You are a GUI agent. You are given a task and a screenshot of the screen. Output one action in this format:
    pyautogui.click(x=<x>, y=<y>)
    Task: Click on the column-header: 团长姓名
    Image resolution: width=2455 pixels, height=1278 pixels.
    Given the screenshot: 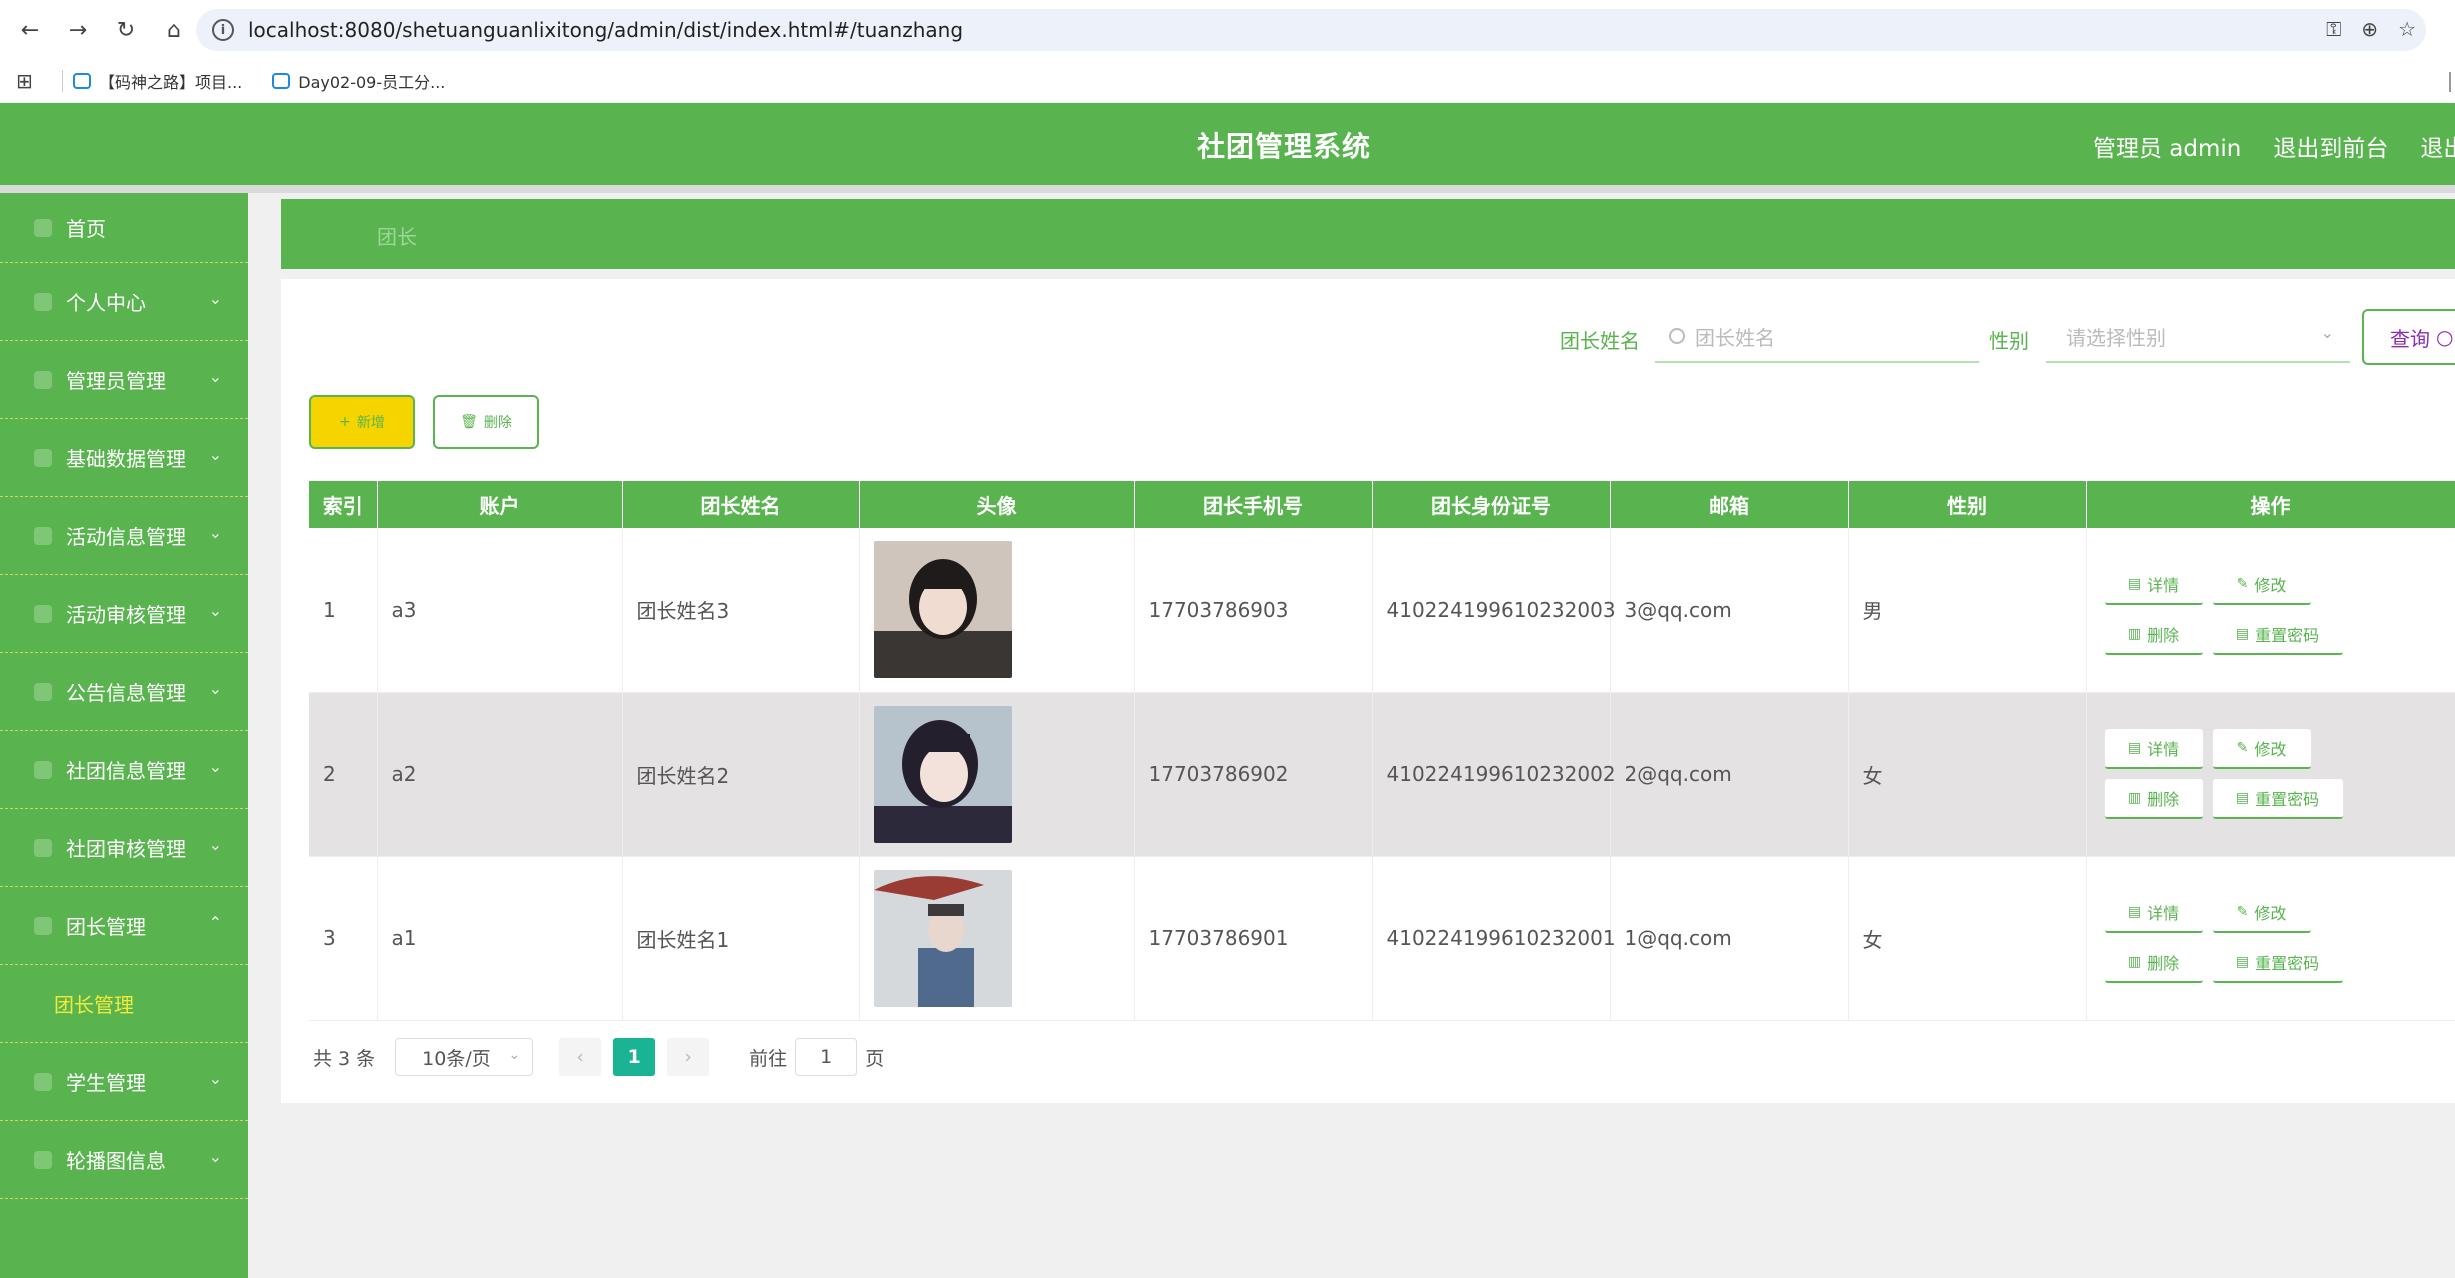 What is the action you would take?
    pyautogui.click(x=741, y=504)
    